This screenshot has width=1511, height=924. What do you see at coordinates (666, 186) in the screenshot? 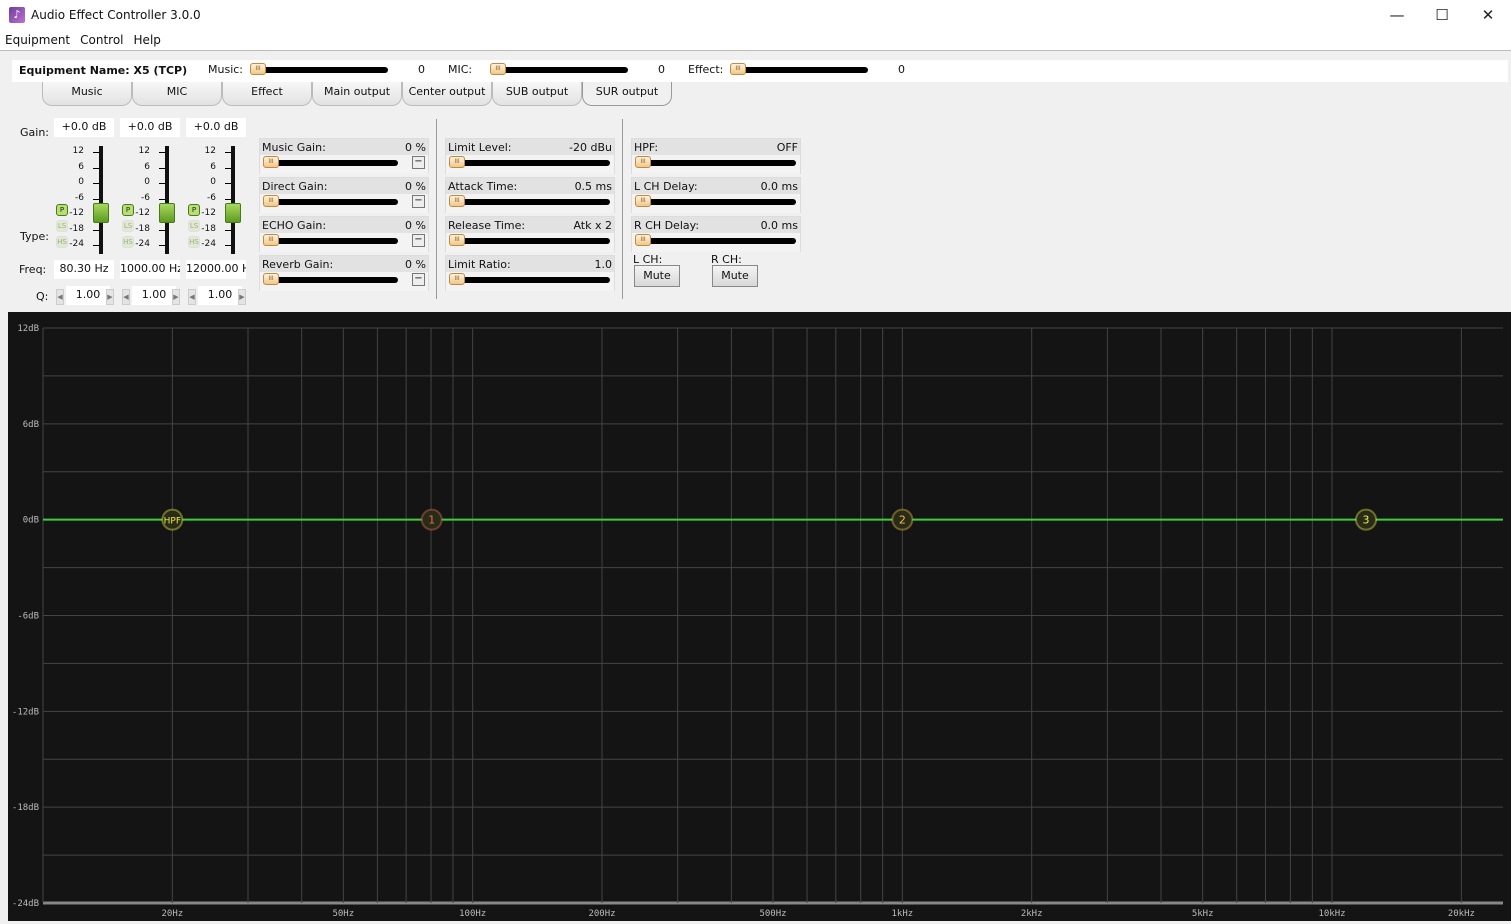
I see `param-label: L CH Delay:` at bounding box center [666, 186].